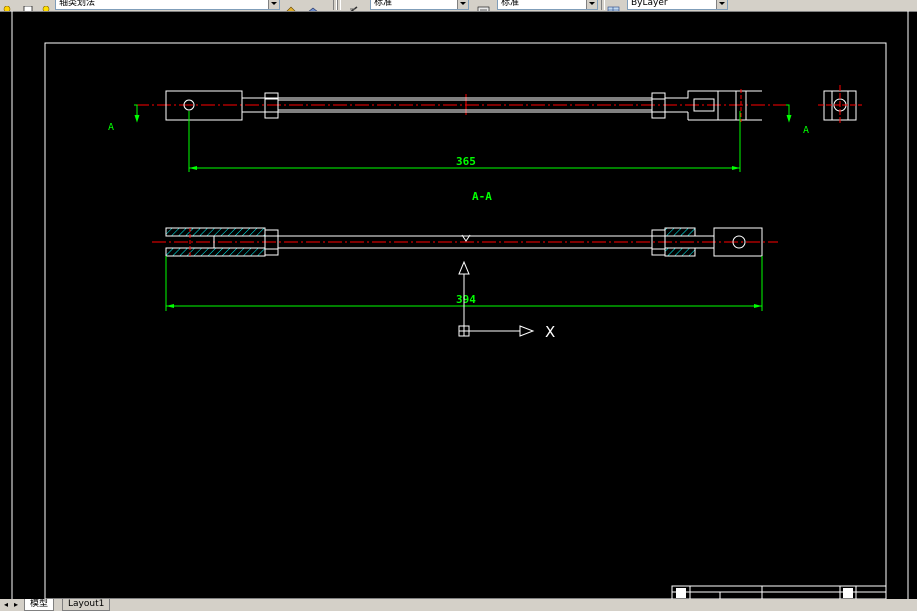 This screenshot has height=611, width=917. What do you see at coordinates (354, 5) in the screenshot?
I see `text-style-icon` at bounding box center [354, 5].